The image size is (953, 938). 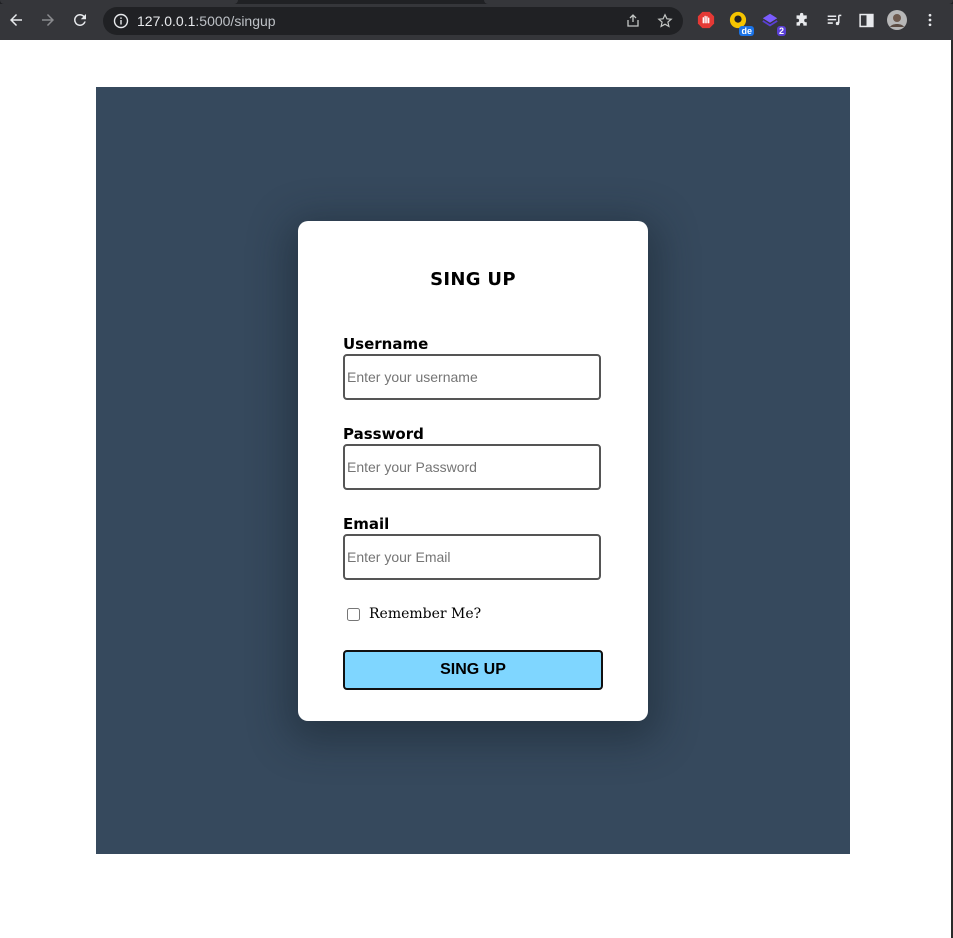 I want to click on password-label: Password, so click(x=383, y=434).